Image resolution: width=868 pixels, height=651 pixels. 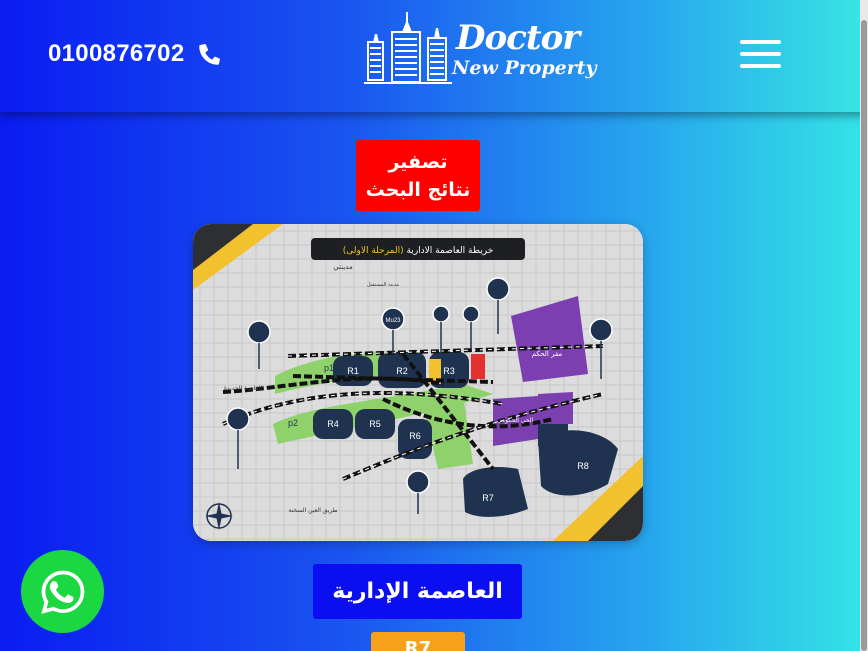 What do you see at coordinates (408, 48) in the screenshot?
I see `skyscrapers-logo-icon` at bounding box center [408, 48].